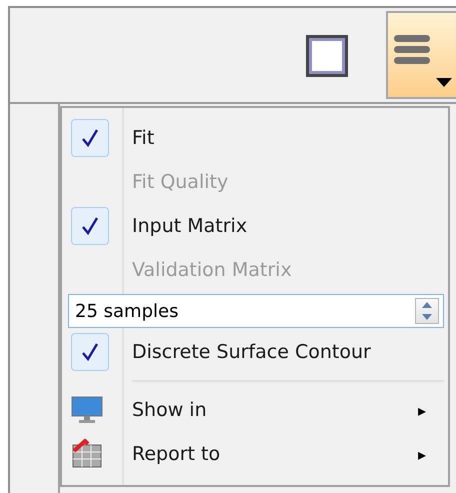 This screenshot has width=456, height=493. I want to click on spinner-arrows-icon, so click(427, 311).